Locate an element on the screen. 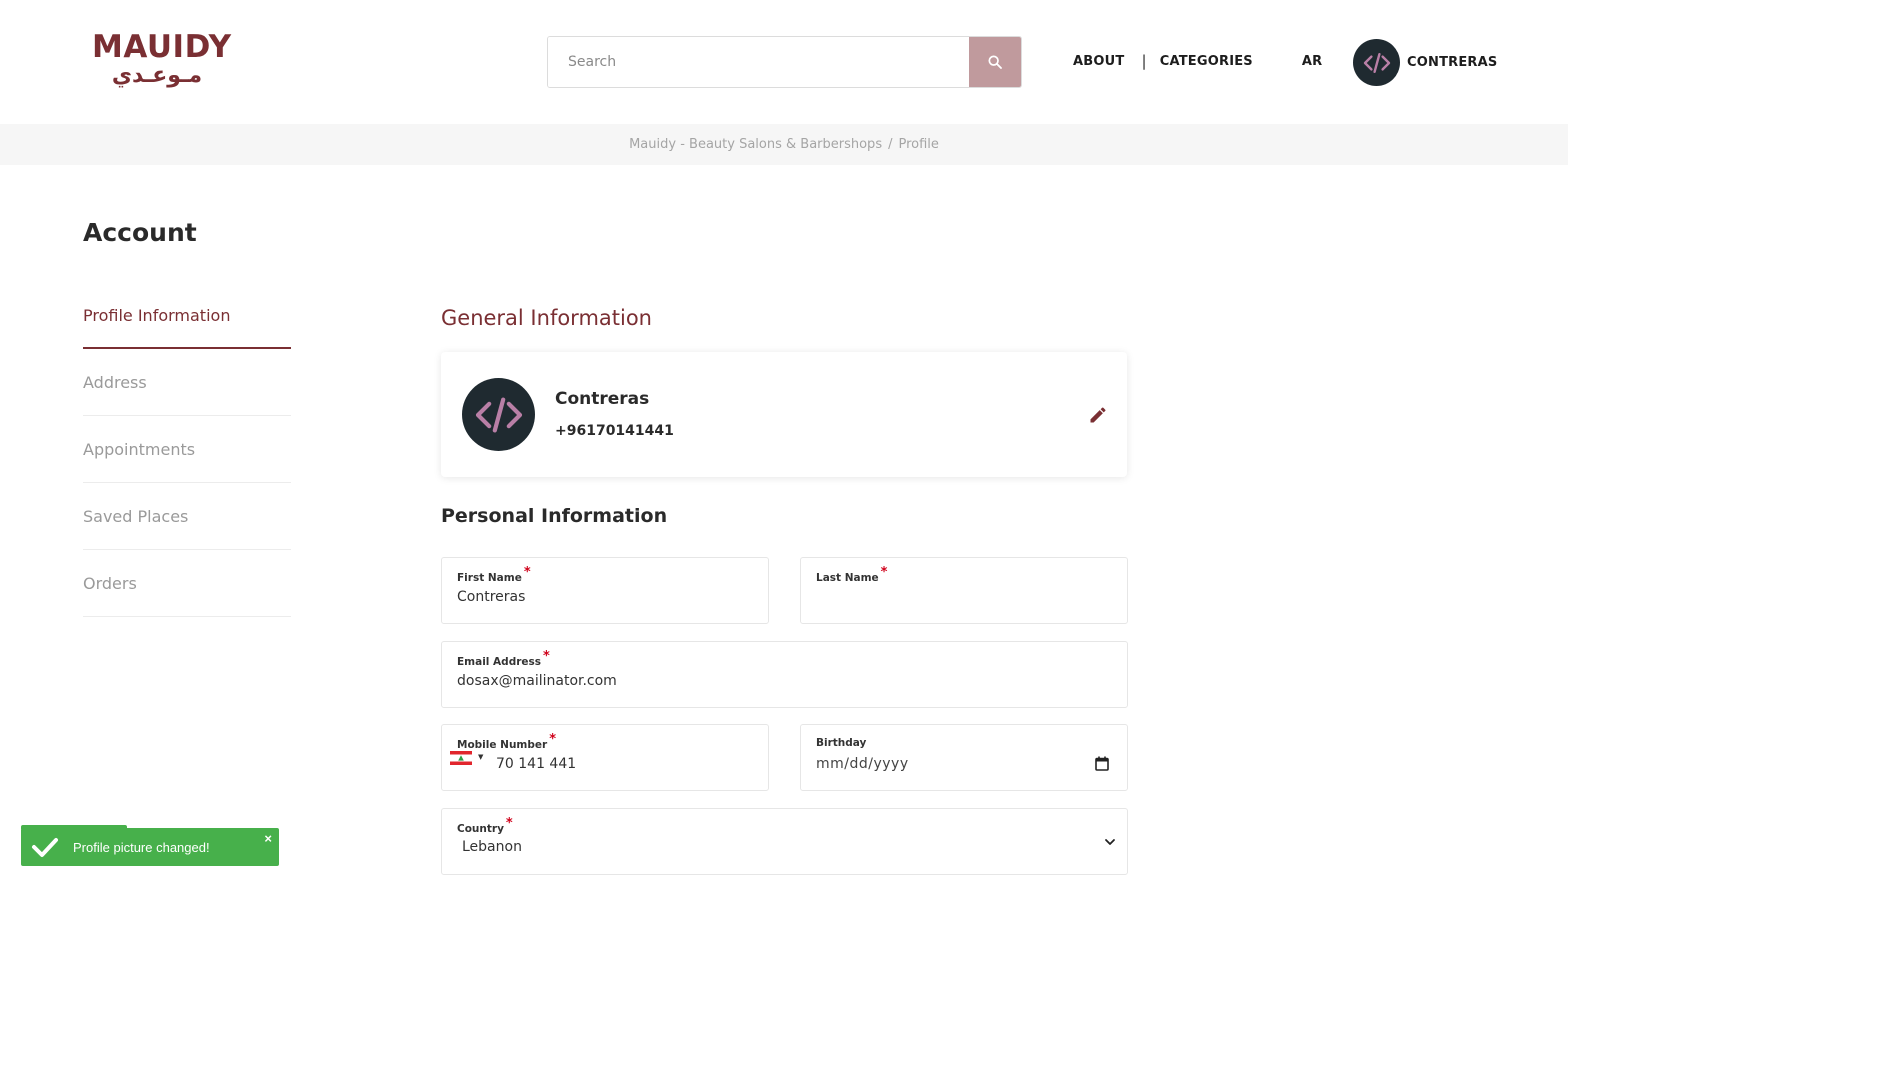  toast-close-button: × is located at coordinates (268, 838).